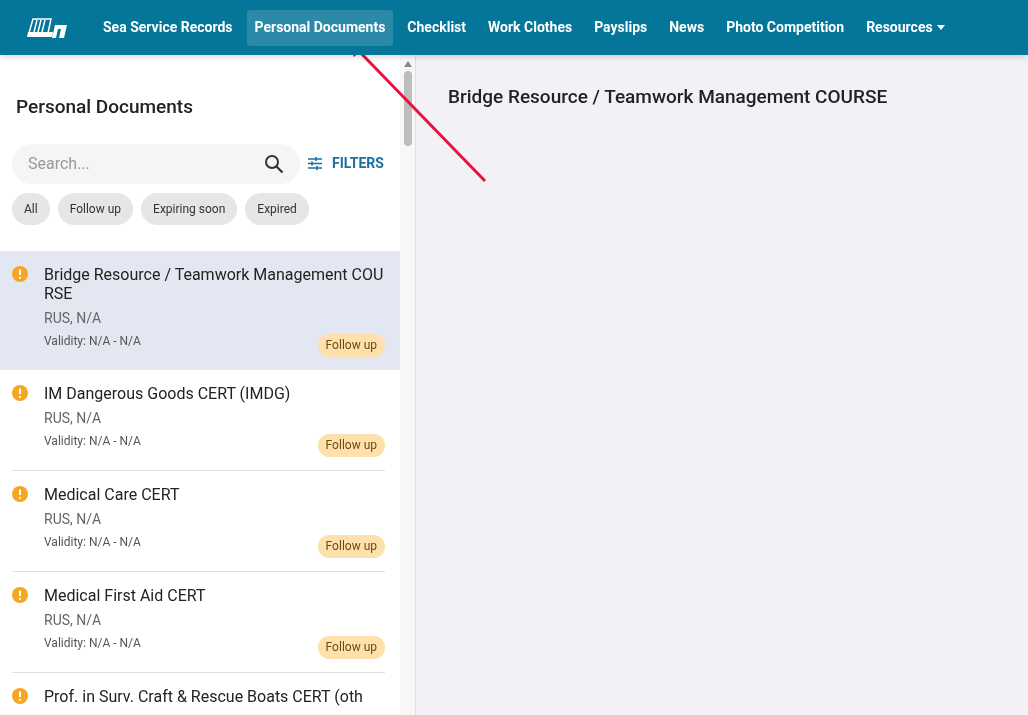  What do you see at coordinates (31, 208) in the screenshot?
I see `filter-chip: All` at bounding box center [31, 208].